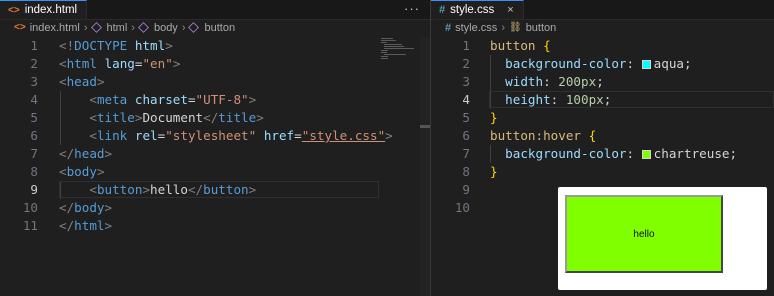 The height and width of the screenshot is (296, 774). What do you see at coordinates (279, 135) in the screenshot?
I see `code-token: href` at bounding box center [279, 135].